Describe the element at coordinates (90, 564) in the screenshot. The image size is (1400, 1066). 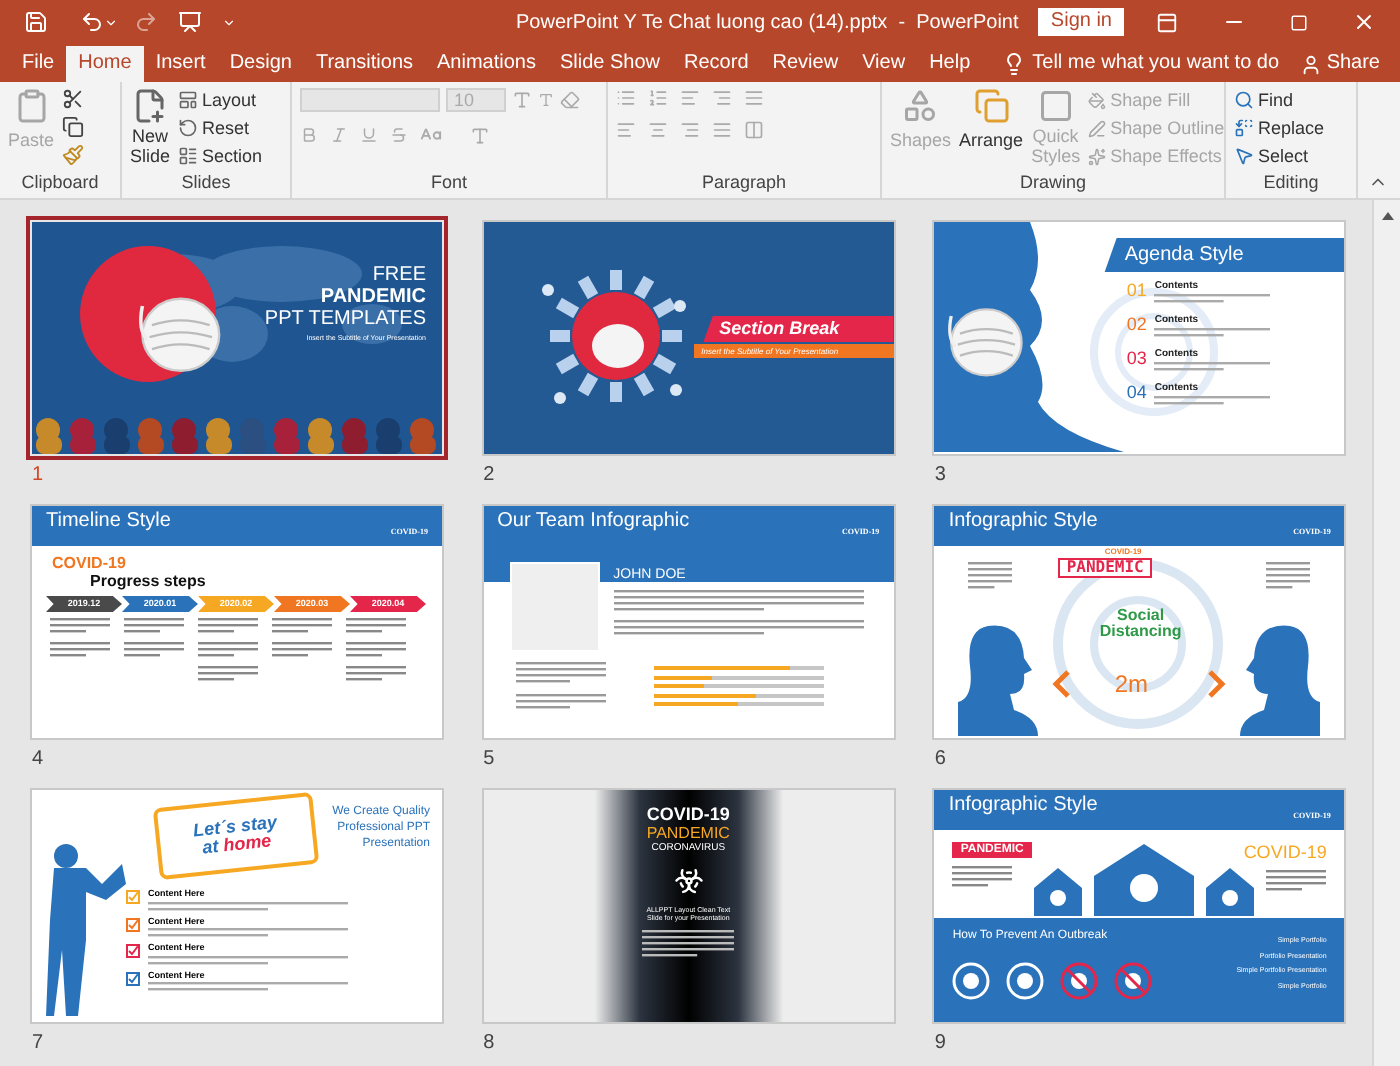
I see `timeline-heading: COVID-19` at that location.